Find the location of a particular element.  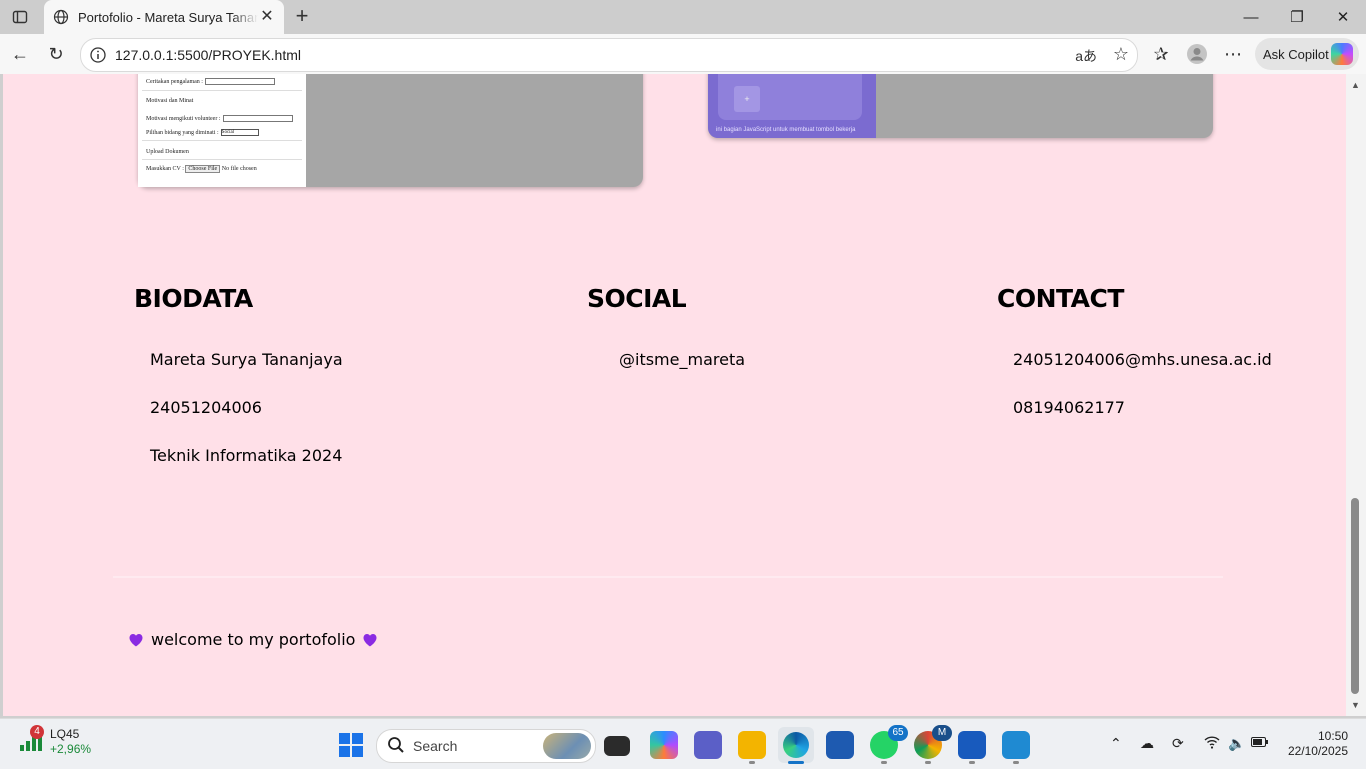

whatsapp-badge: 65 is located at coordinates (898, 733).